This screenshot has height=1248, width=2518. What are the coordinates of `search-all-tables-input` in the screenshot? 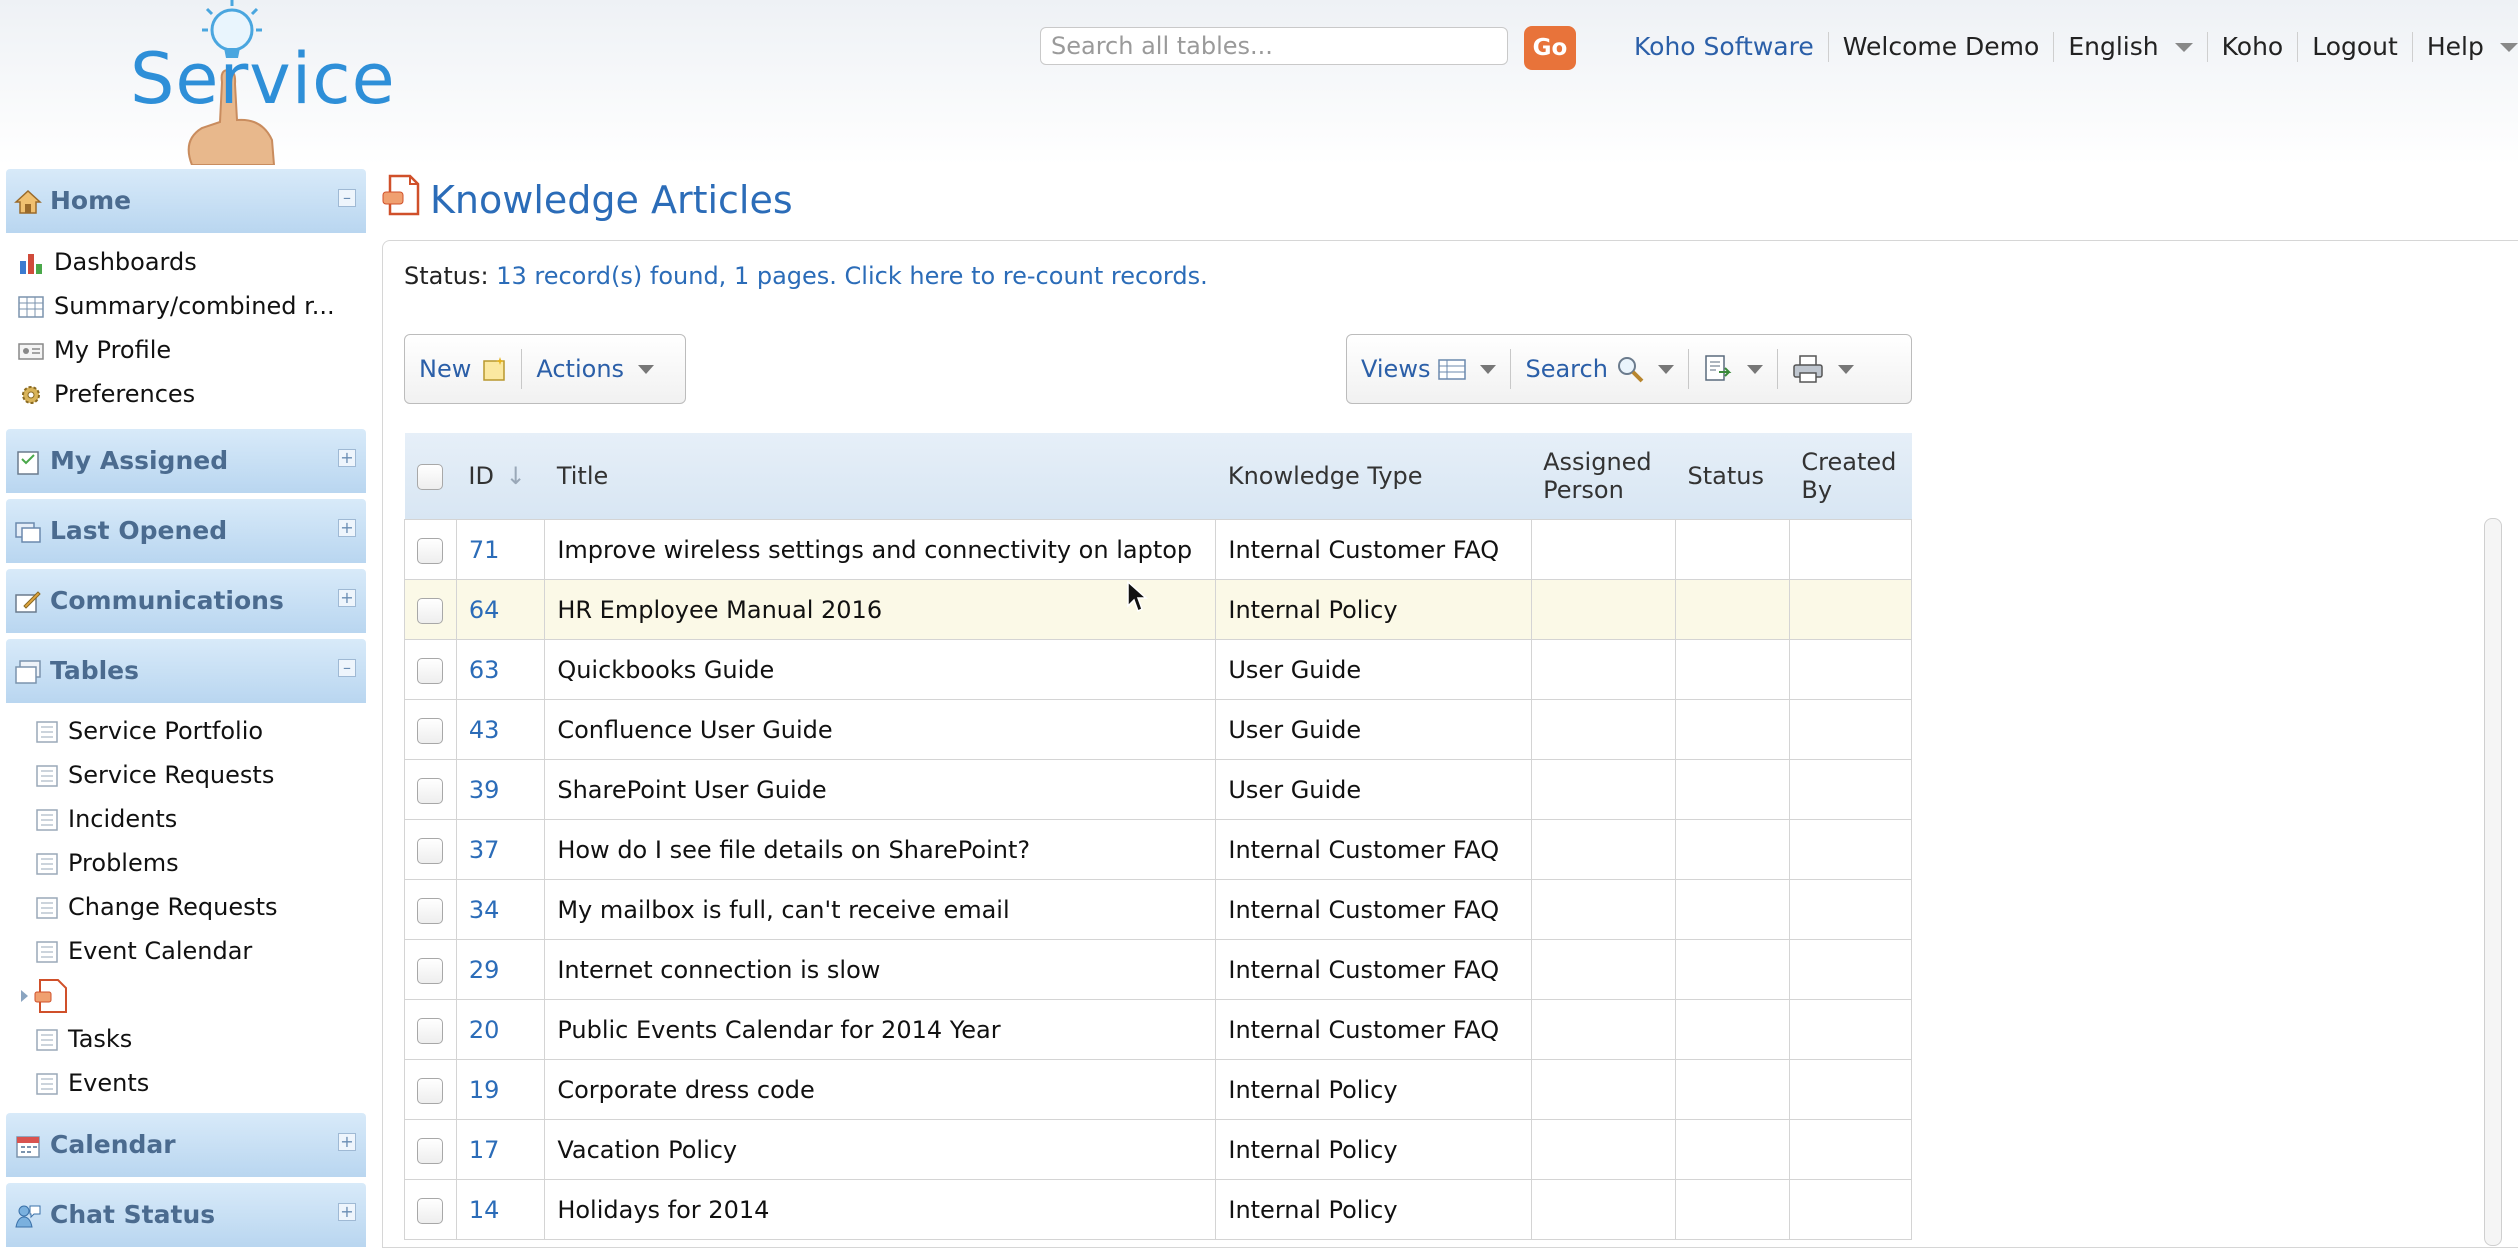 It's located at (1274, 46).